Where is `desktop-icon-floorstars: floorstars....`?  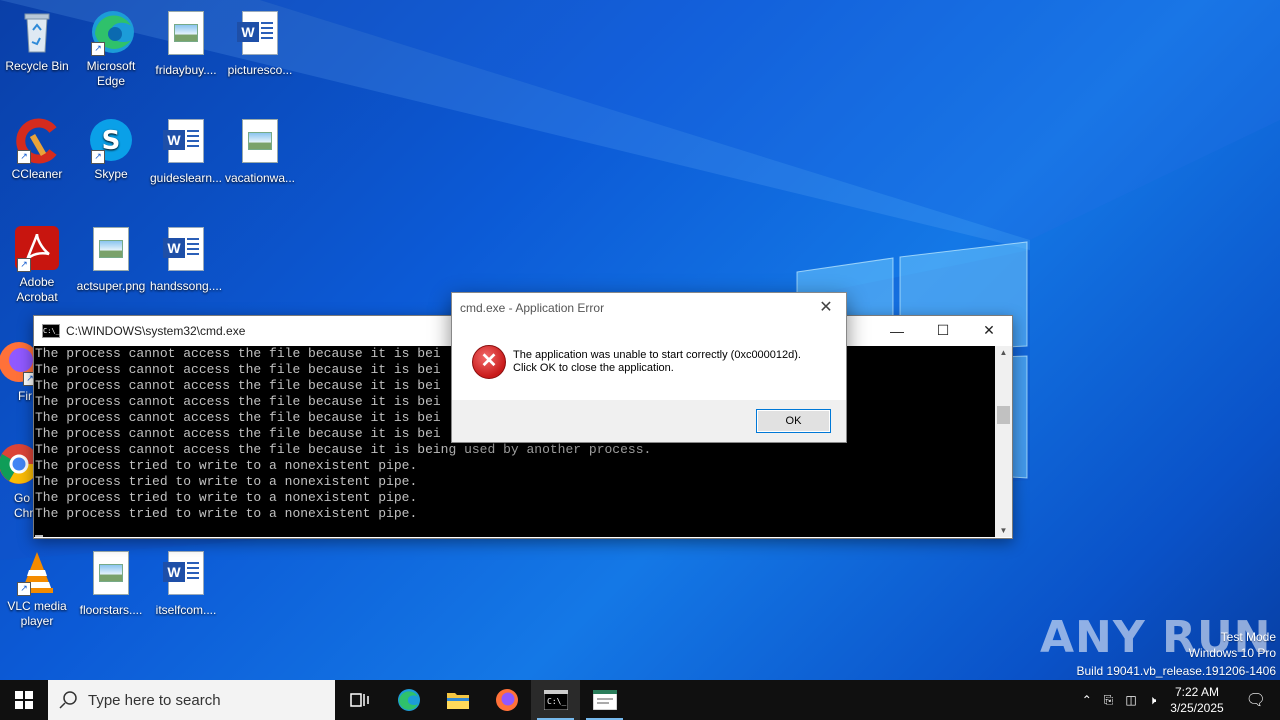 desktop-icon-floorstars: floorstars.... is located at coordinates (111, 583).